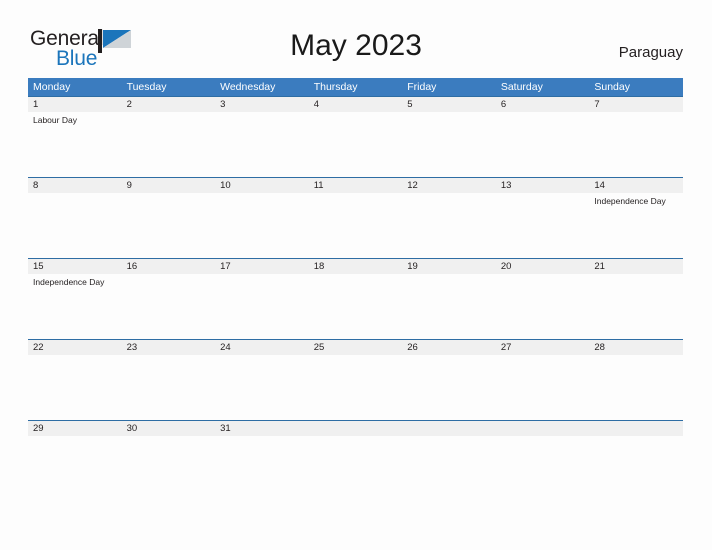 Image resolution: width=712 pixels, height=550 pixels. I want to click on page-title: May 2023, so click(356, 45).